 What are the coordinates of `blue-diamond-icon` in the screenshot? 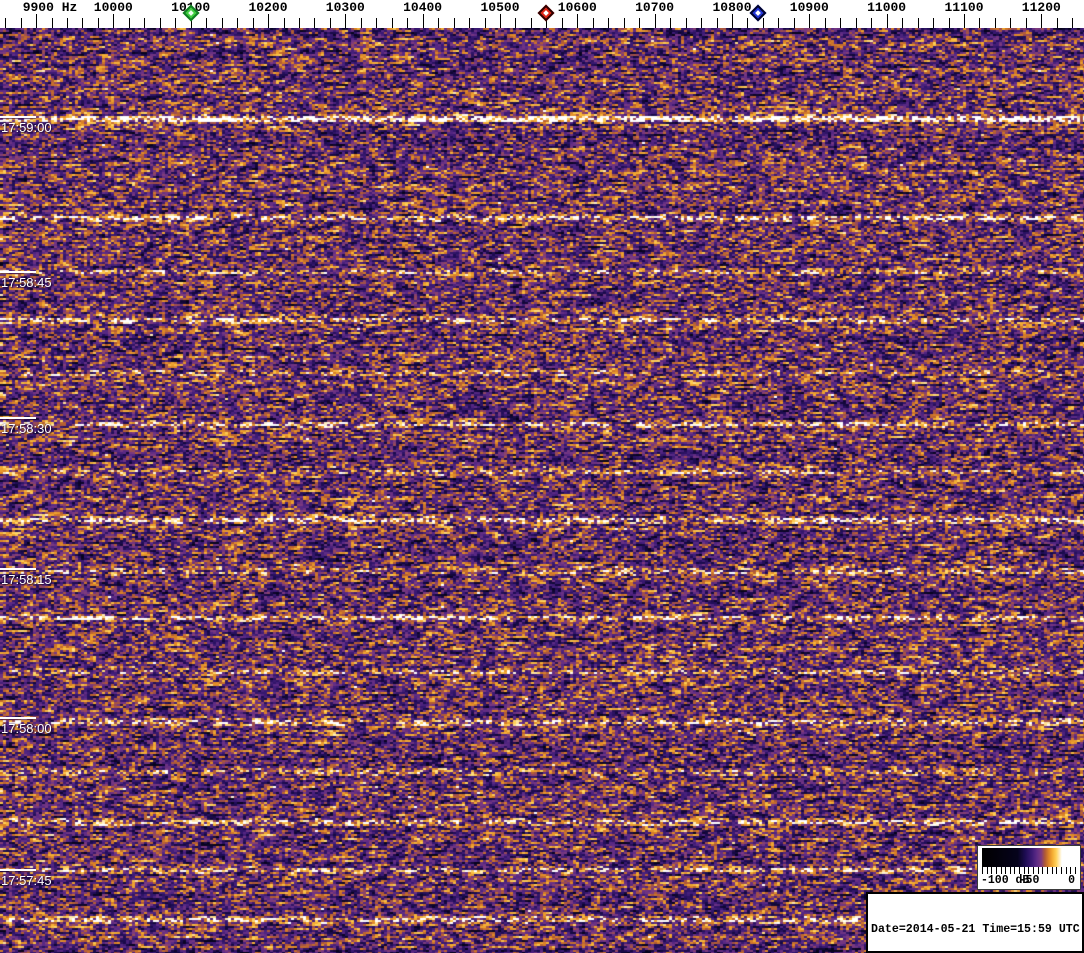 It's located at (757, 13).